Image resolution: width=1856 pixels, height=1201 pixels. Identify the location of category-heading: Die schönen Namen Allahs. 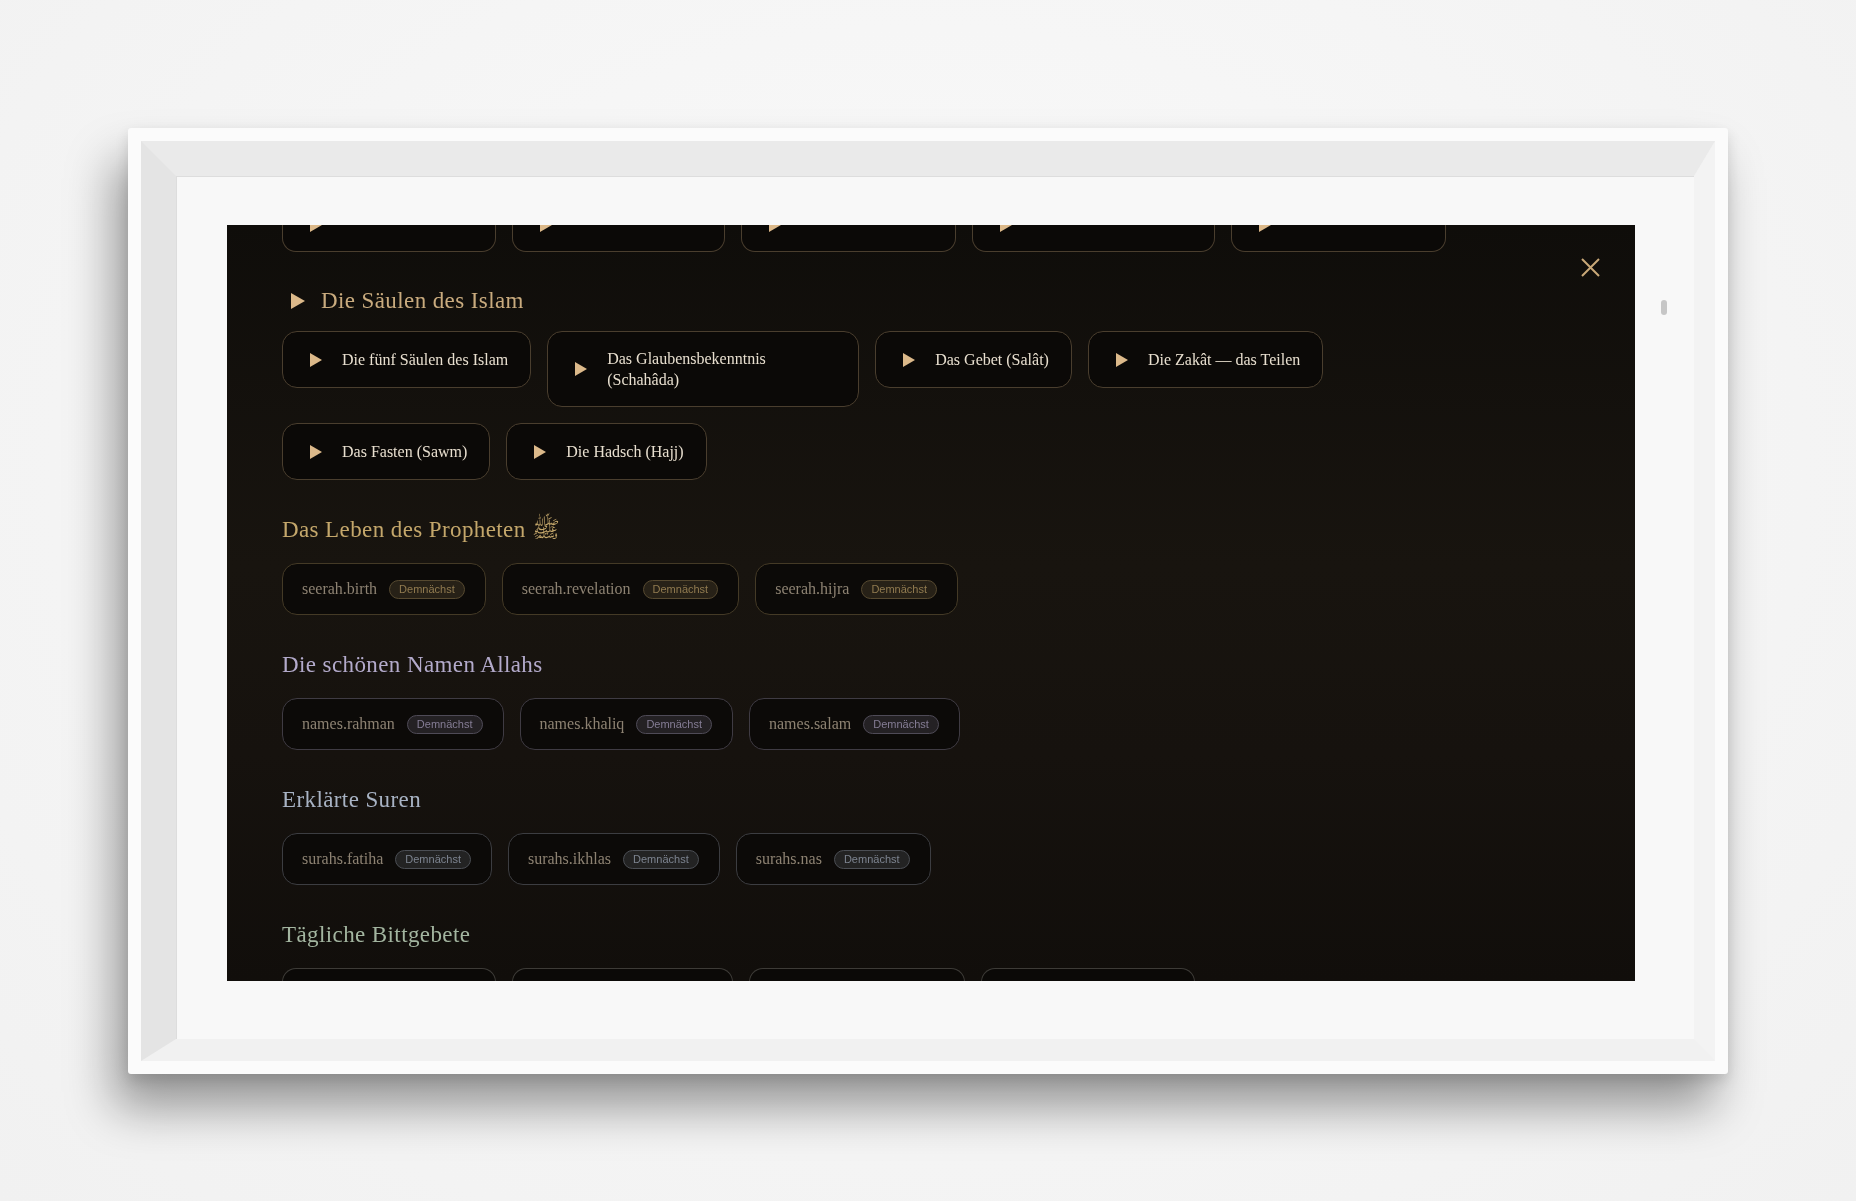
(412, 665).